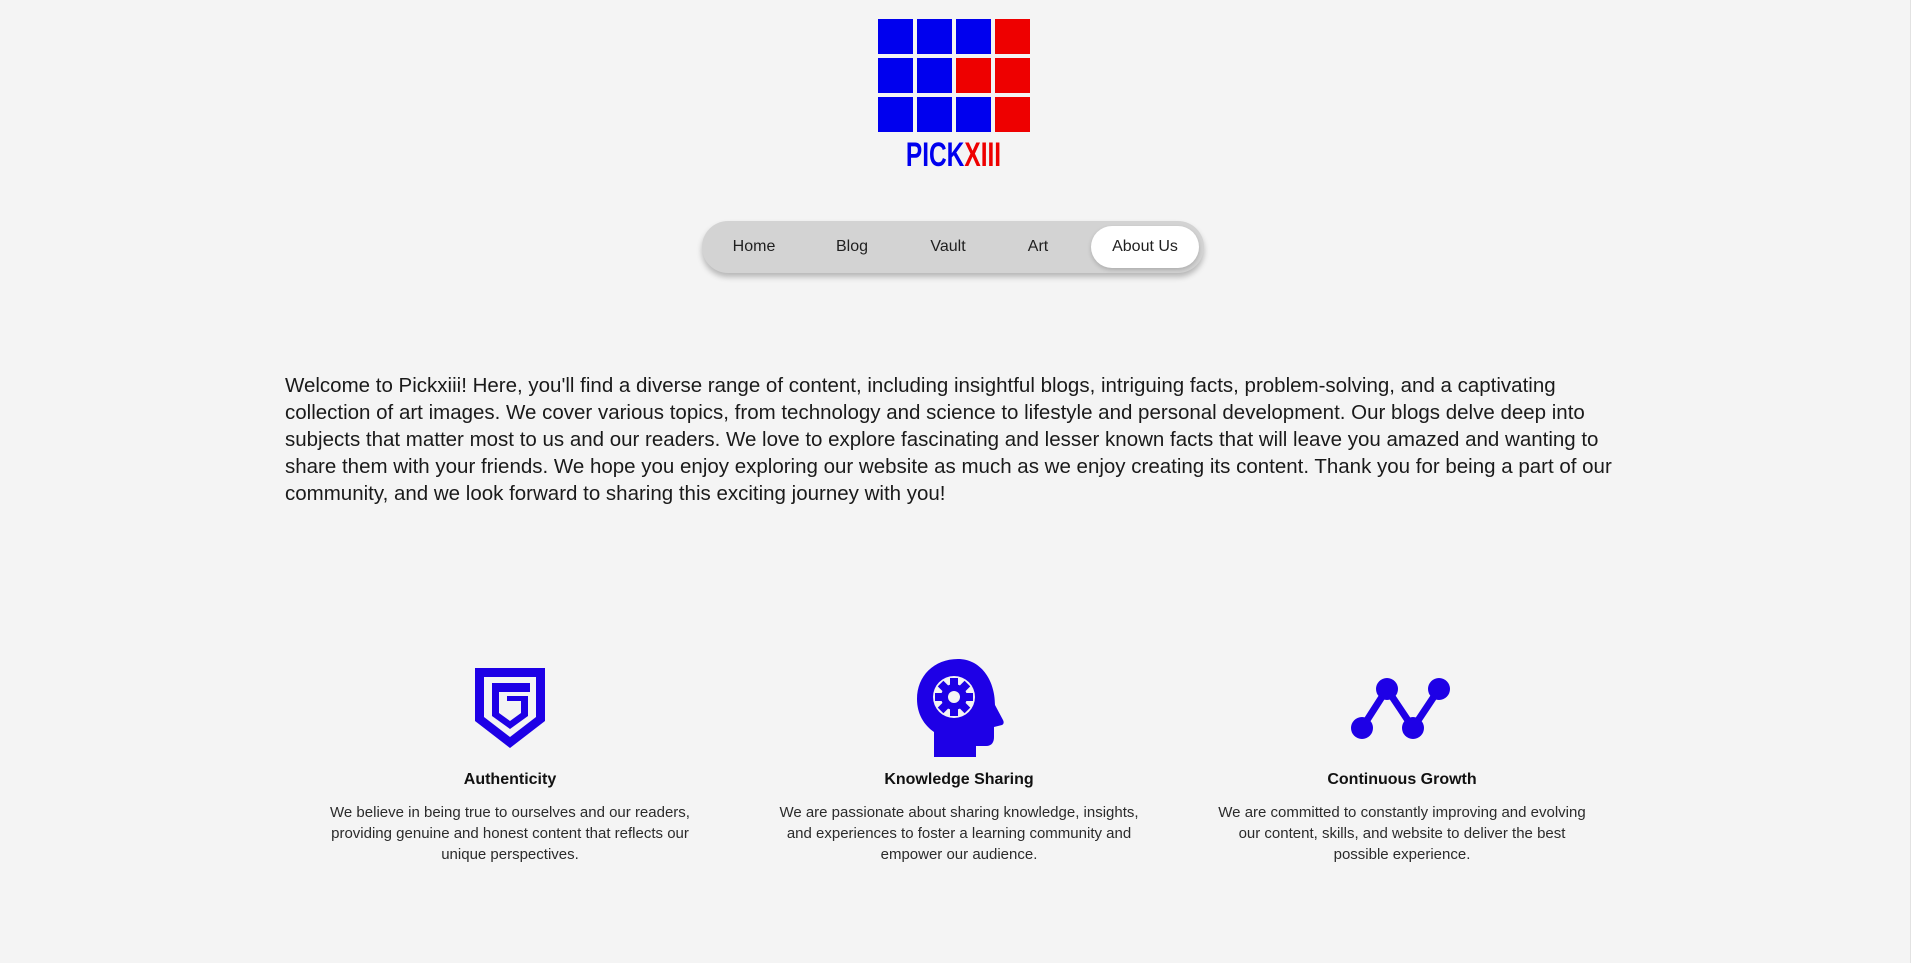  What do you see at coordinates (1038, 247) in the screenshot?
I see `nav-item-art: Art` at bounding box center [1038, 247].